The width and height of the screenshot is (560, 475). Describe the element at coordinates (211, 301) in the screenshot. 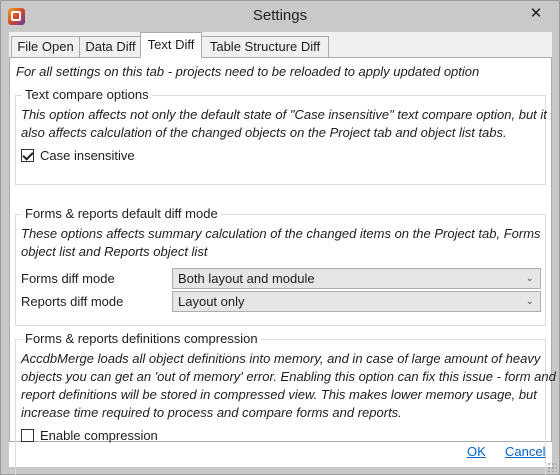

I see `select-value: Layout only` at that location.